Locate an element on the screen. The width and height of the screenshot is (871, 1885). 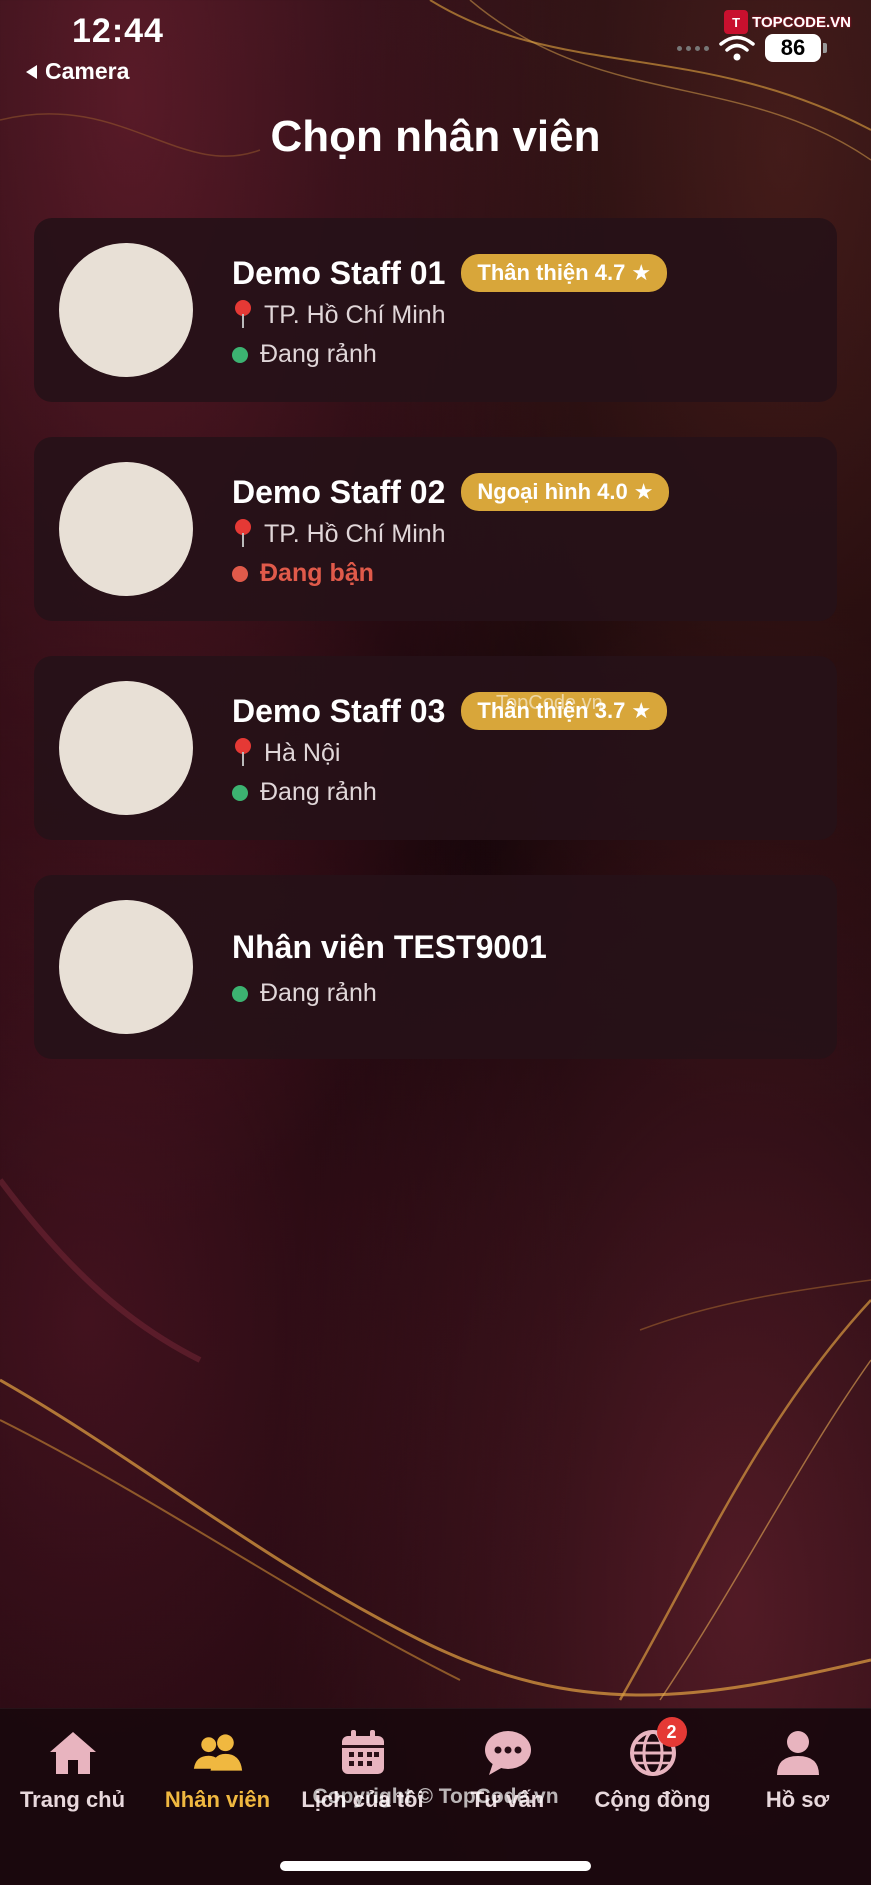
back-to-camera-link: Camera is located at coordinates (77, 71).